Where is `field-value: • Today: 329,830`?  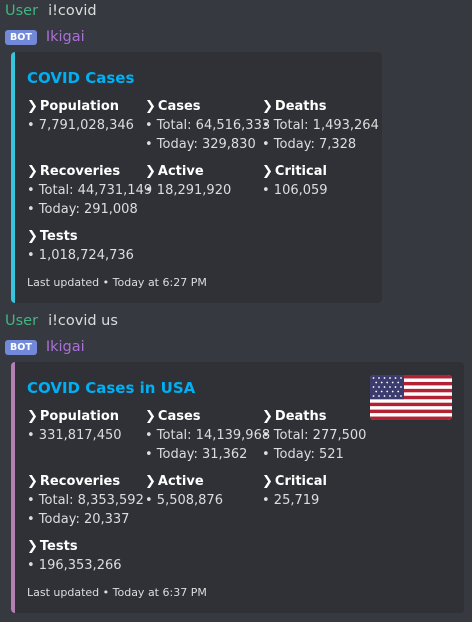 field-value: • Today: 329,830 is located at coordinates (200, 144).